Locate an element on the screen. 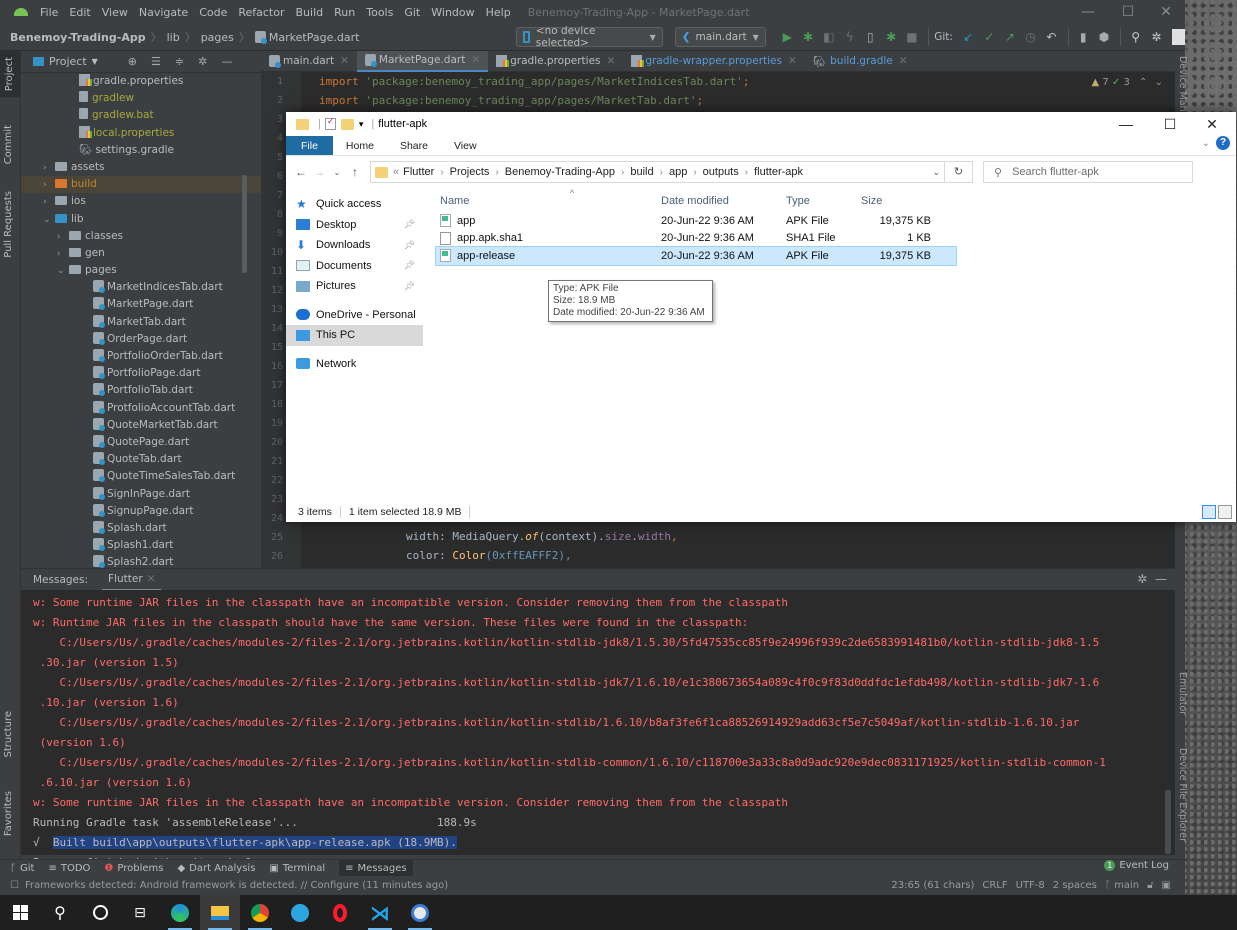  path-segment: Flutter is located at coordinates (418, 172).